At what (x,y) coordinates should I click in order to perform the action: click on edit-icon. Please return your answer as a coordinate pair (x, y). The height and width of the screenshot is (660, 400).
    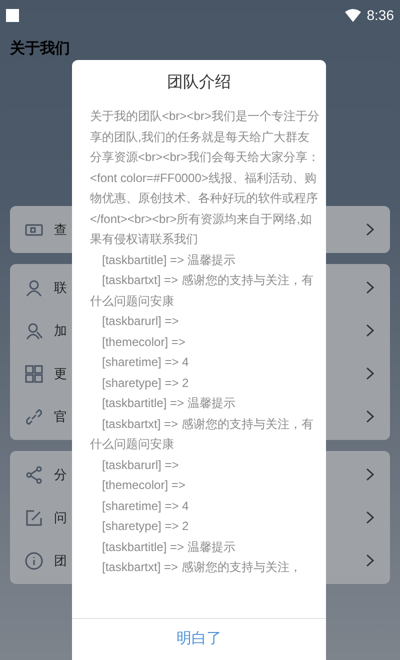
    Looking at the image, I should click on (34, 518).